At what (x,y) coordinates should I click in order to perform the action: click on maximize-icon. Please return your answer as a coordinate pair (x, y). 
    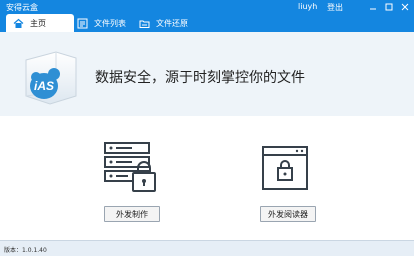
    Looking at the image, I should click on (389, 7).